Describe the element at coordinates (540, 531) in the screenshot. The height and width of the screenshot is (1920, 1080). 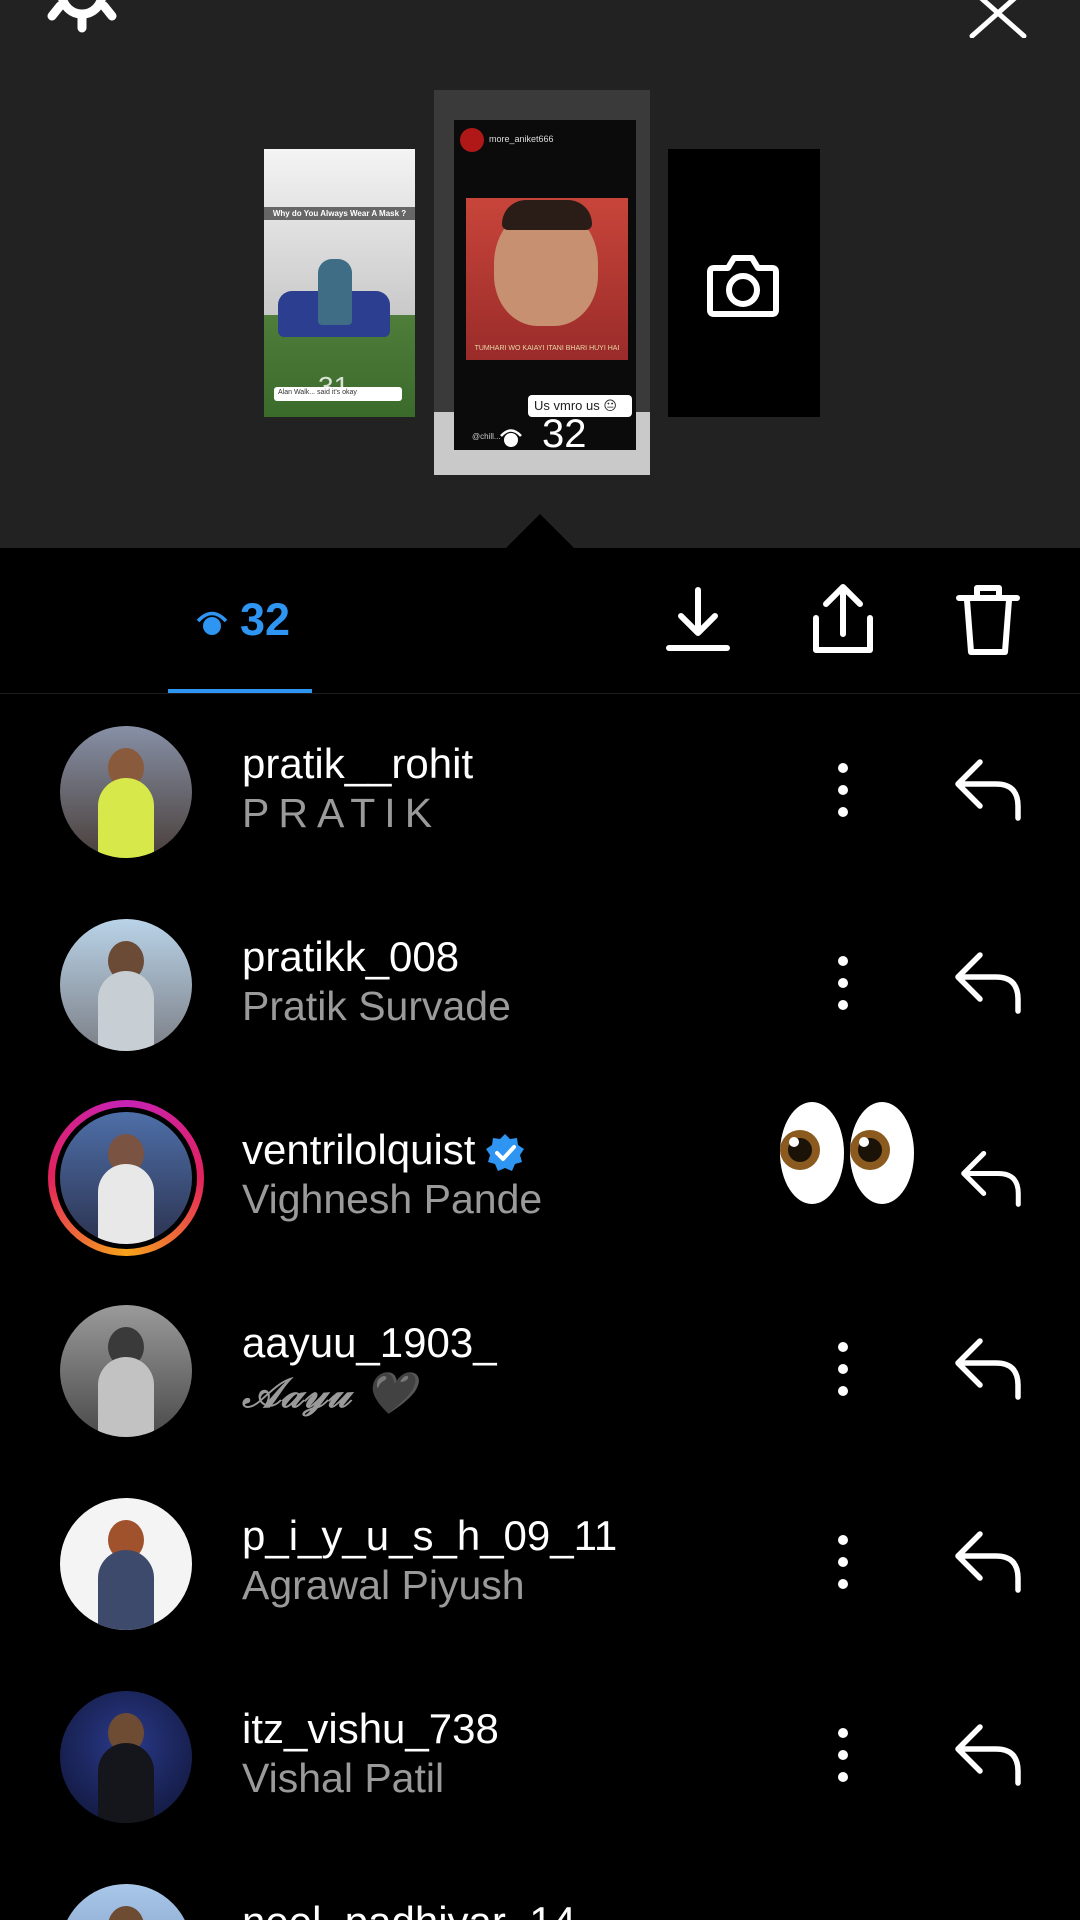
I see `selection-pointer` at that location.